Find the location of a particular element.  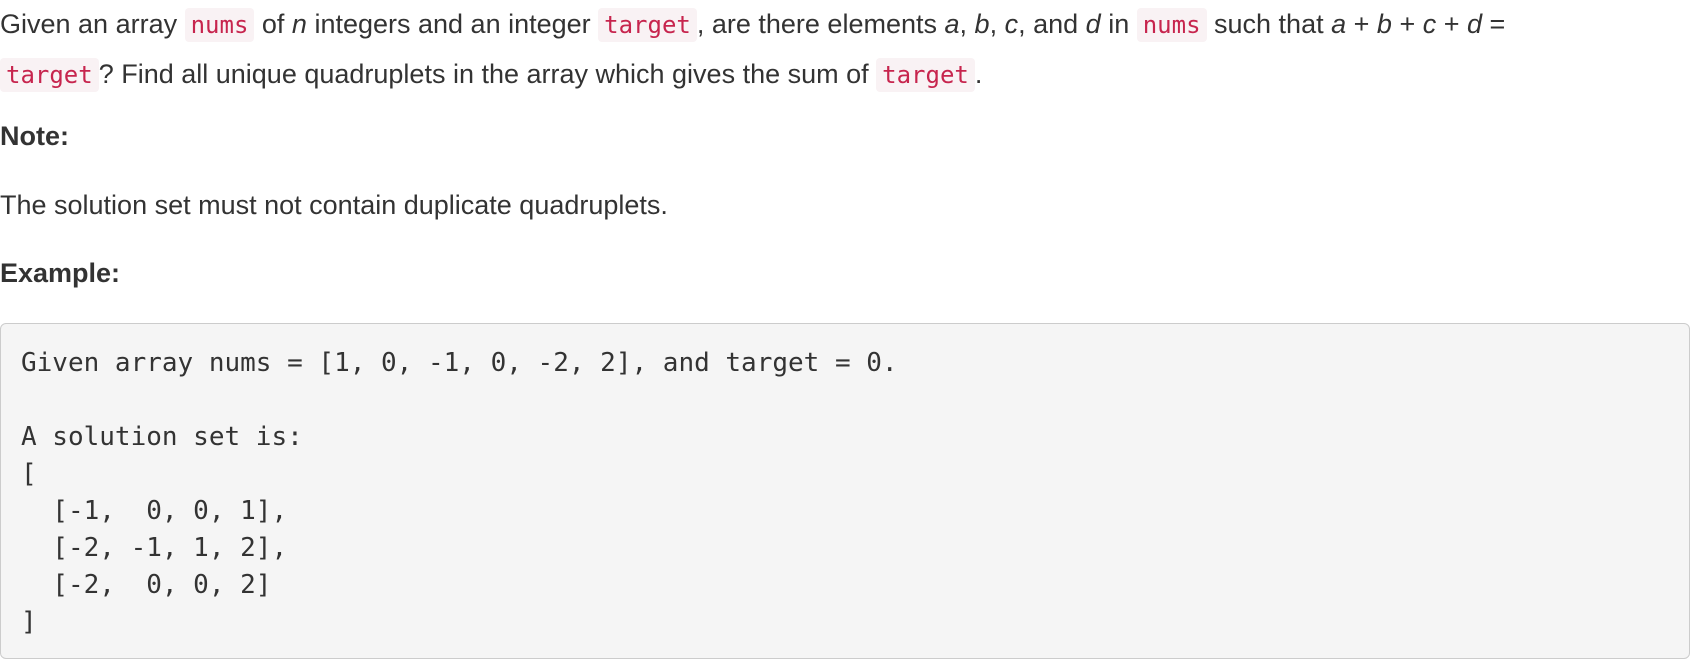

problem-text-11: . is located at coordinates (978, 74).